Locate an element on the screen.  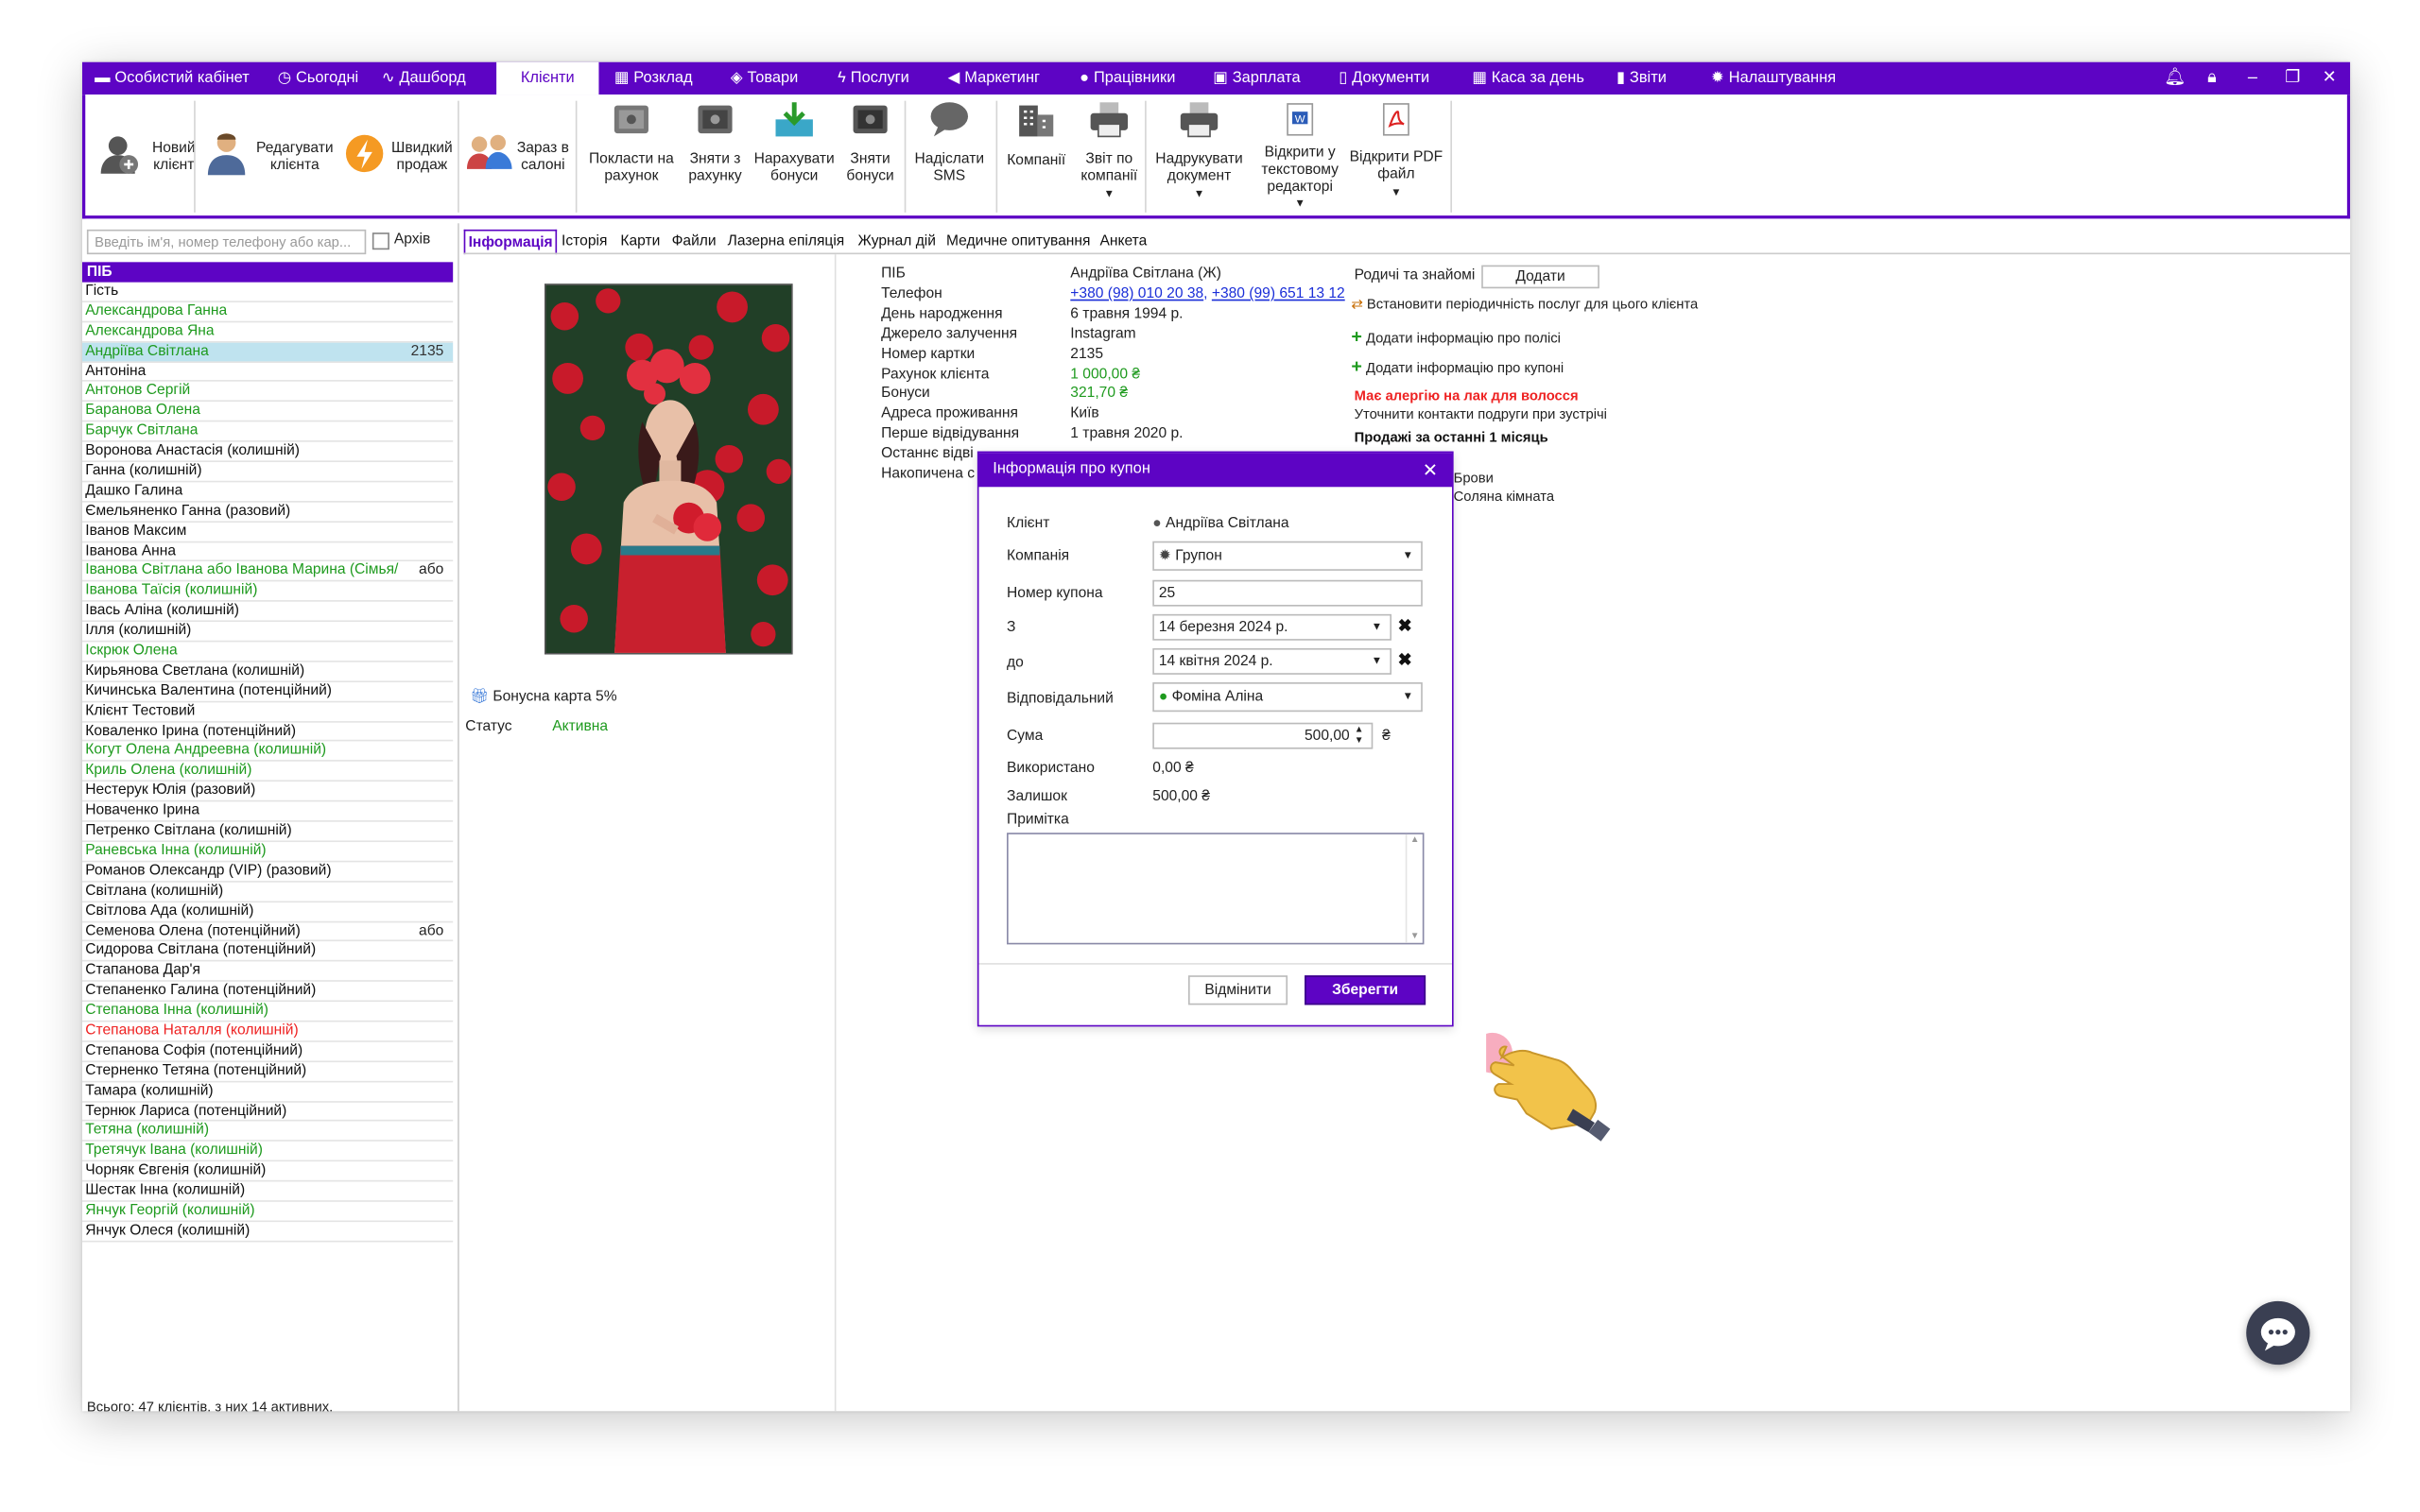
tab-laser: Лазерна епіляція is located at coordinates (786, 242).